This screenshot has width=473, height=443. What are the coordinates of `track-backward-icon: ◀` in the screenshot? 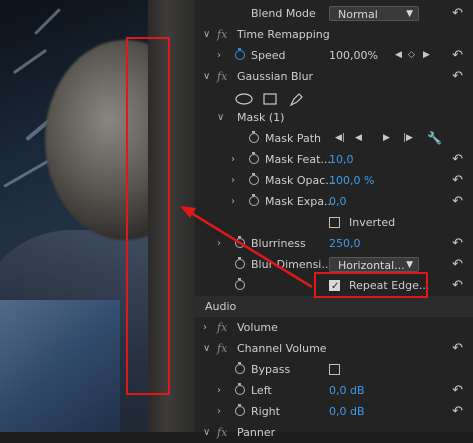 It's located at (358, 138).